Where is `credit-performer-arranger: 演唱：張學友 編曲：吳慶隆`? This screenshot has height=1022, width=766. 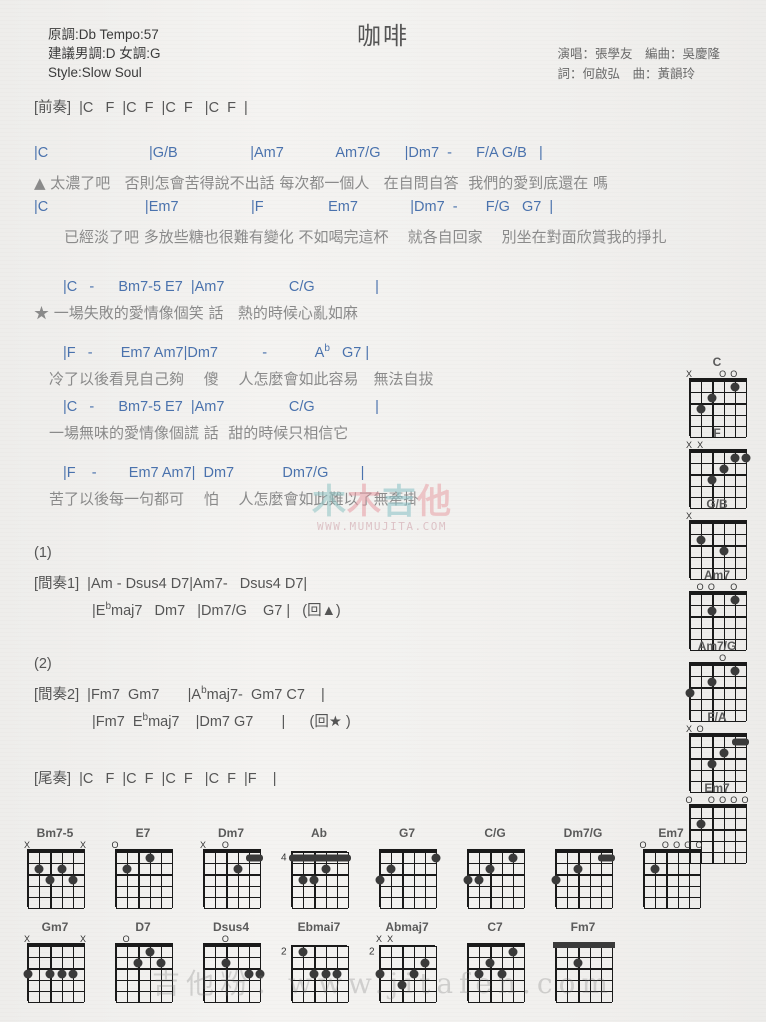
credit-performer-arranger: 演唱：張學友 編曲：吳慶隆 is located at coordinates (638, 54).